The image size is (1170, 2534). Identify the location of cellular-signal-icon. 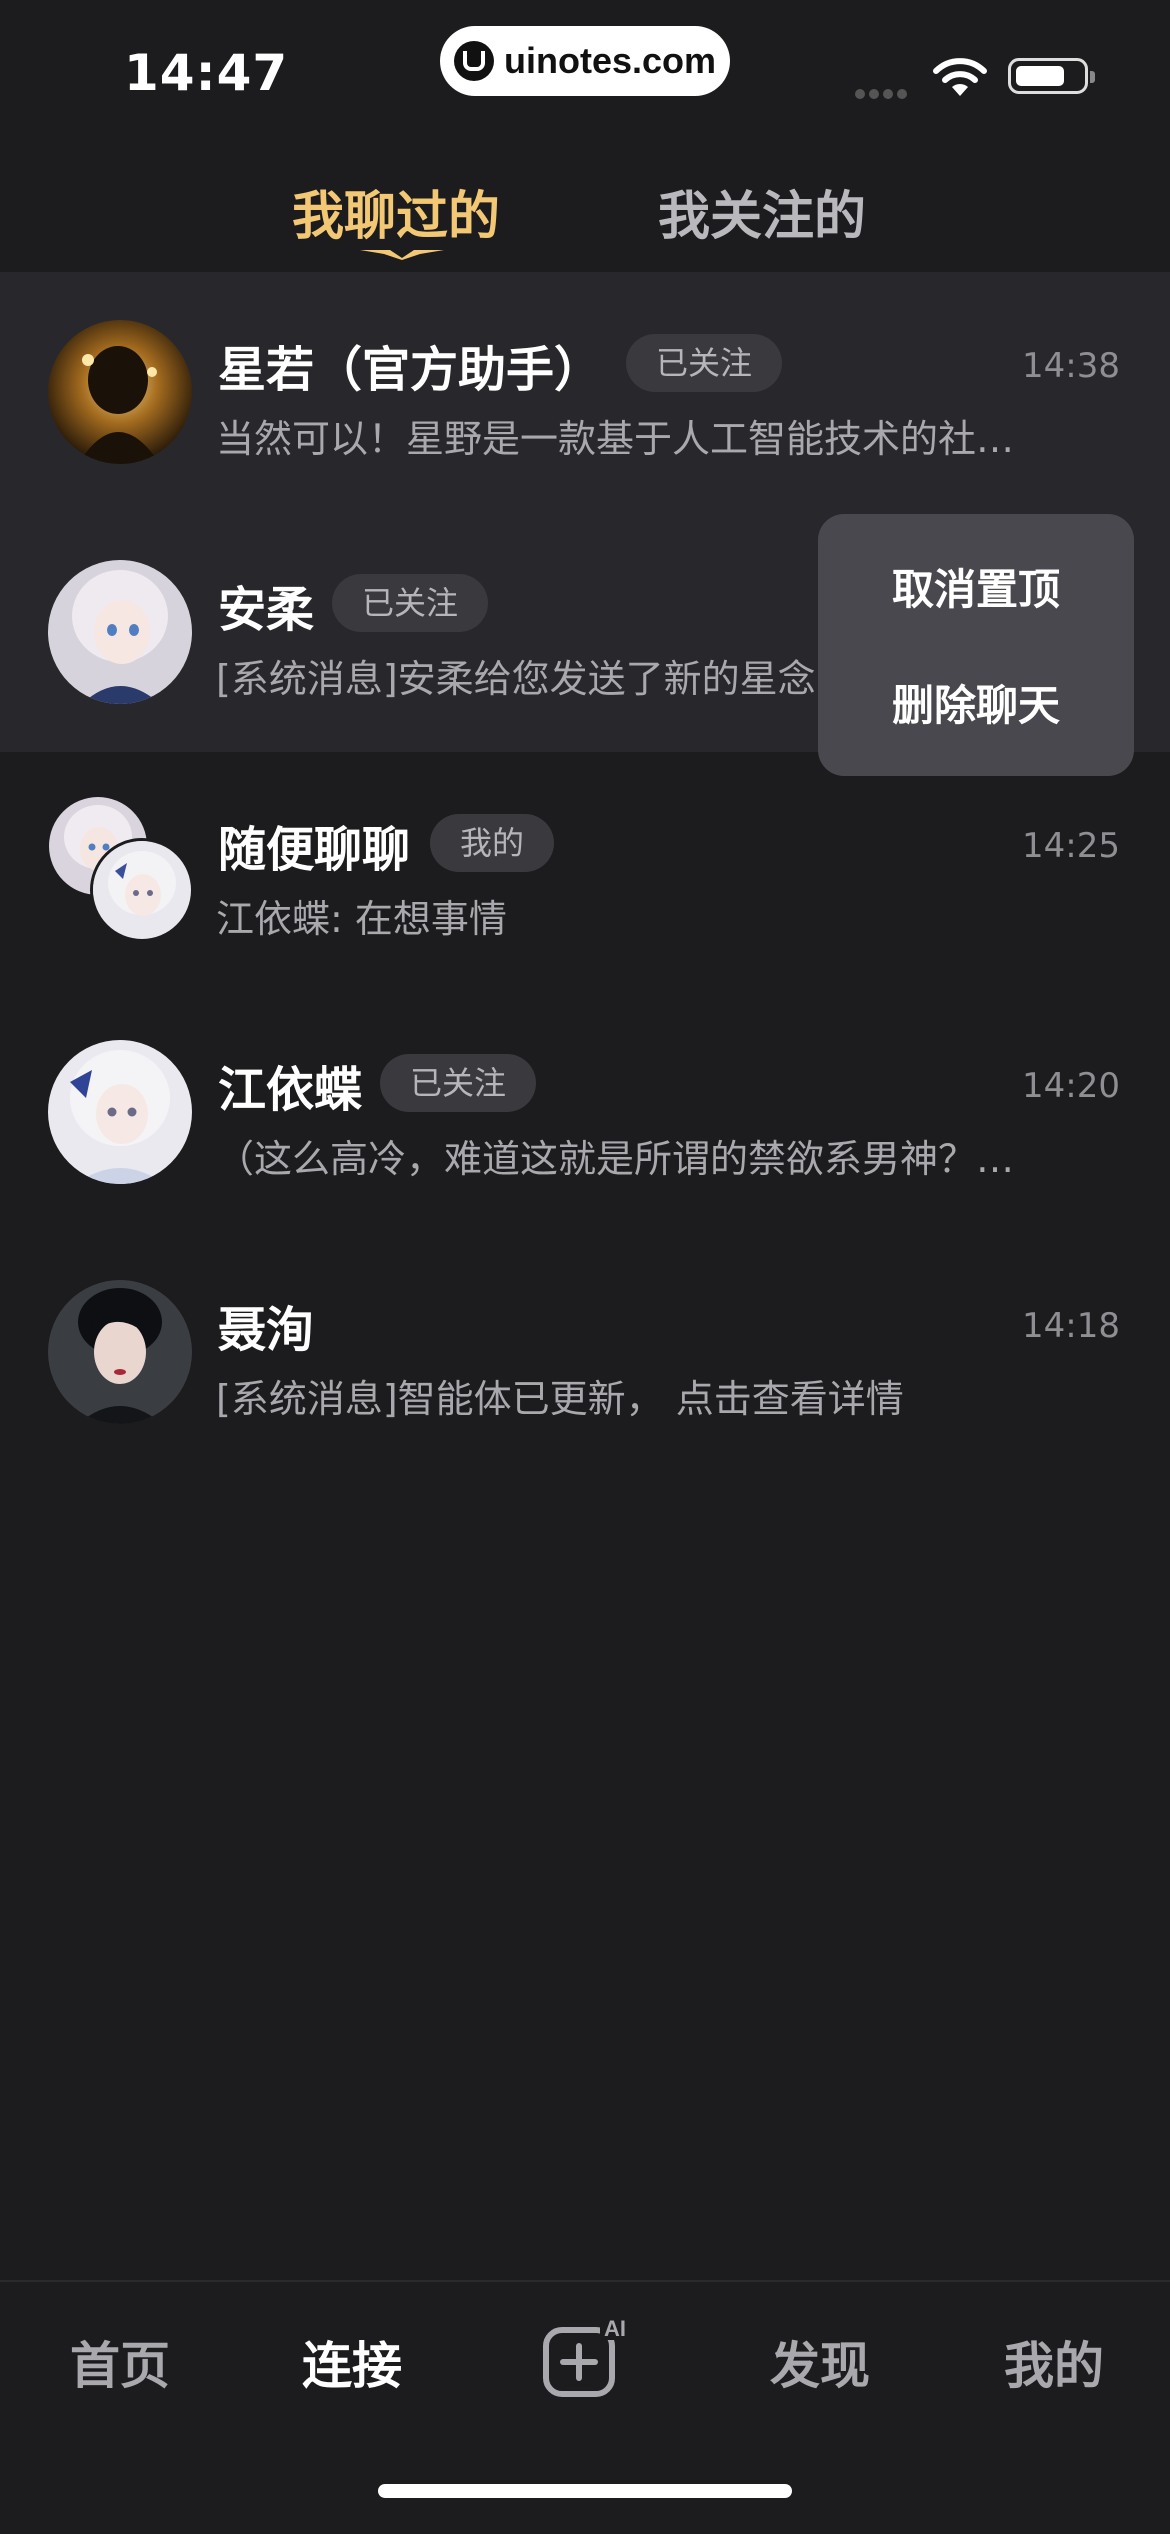
(885, 91).